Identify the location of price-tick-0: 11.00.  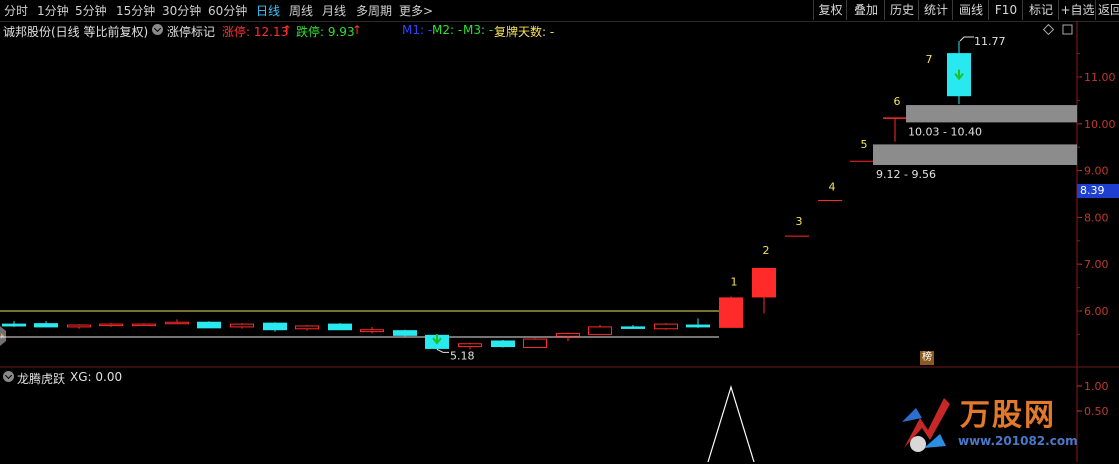
(1100, 77).